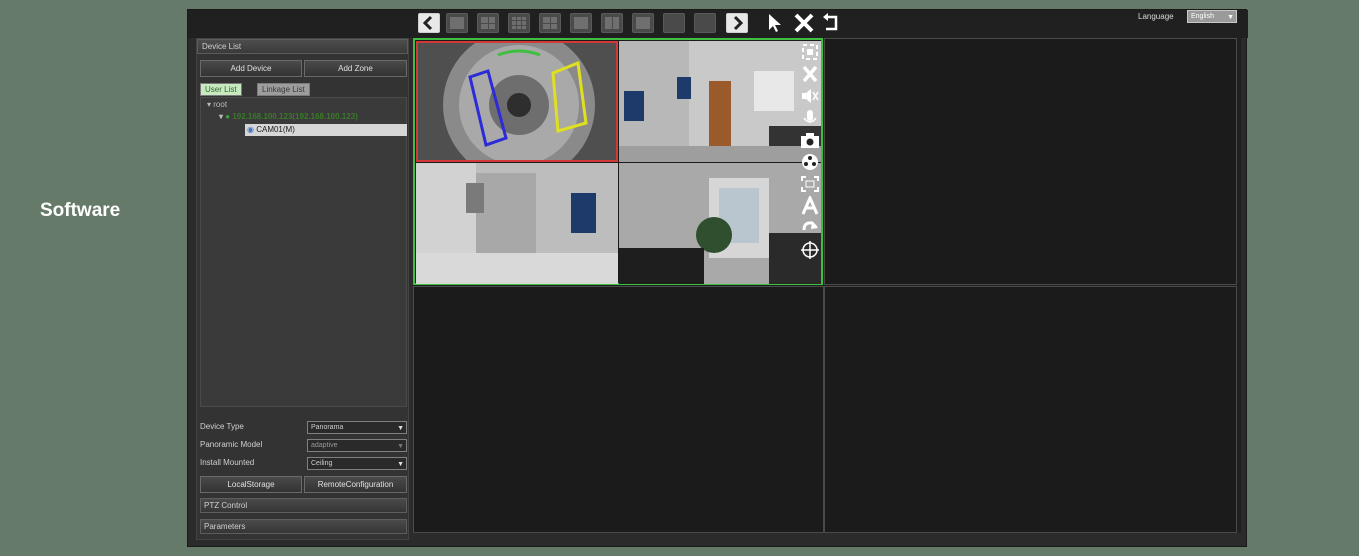  Describe the element at coordinates (302, 46) in the screenshot. I see `device-list-header: Device List` at that location.